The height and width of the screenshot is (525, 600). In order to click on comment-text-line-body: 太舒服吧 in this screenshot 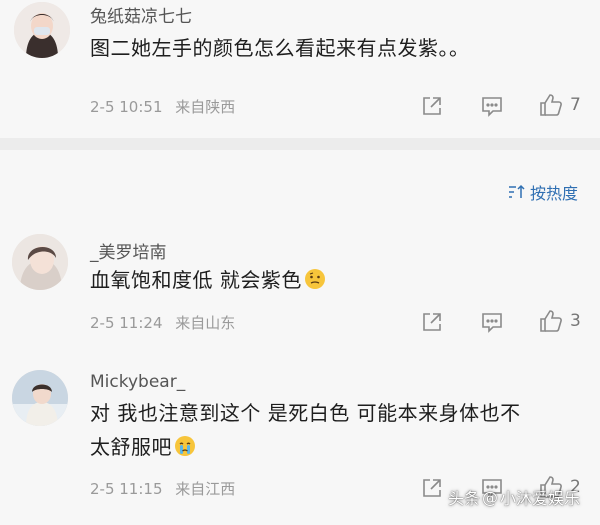, I will do `click(131, 447)`.